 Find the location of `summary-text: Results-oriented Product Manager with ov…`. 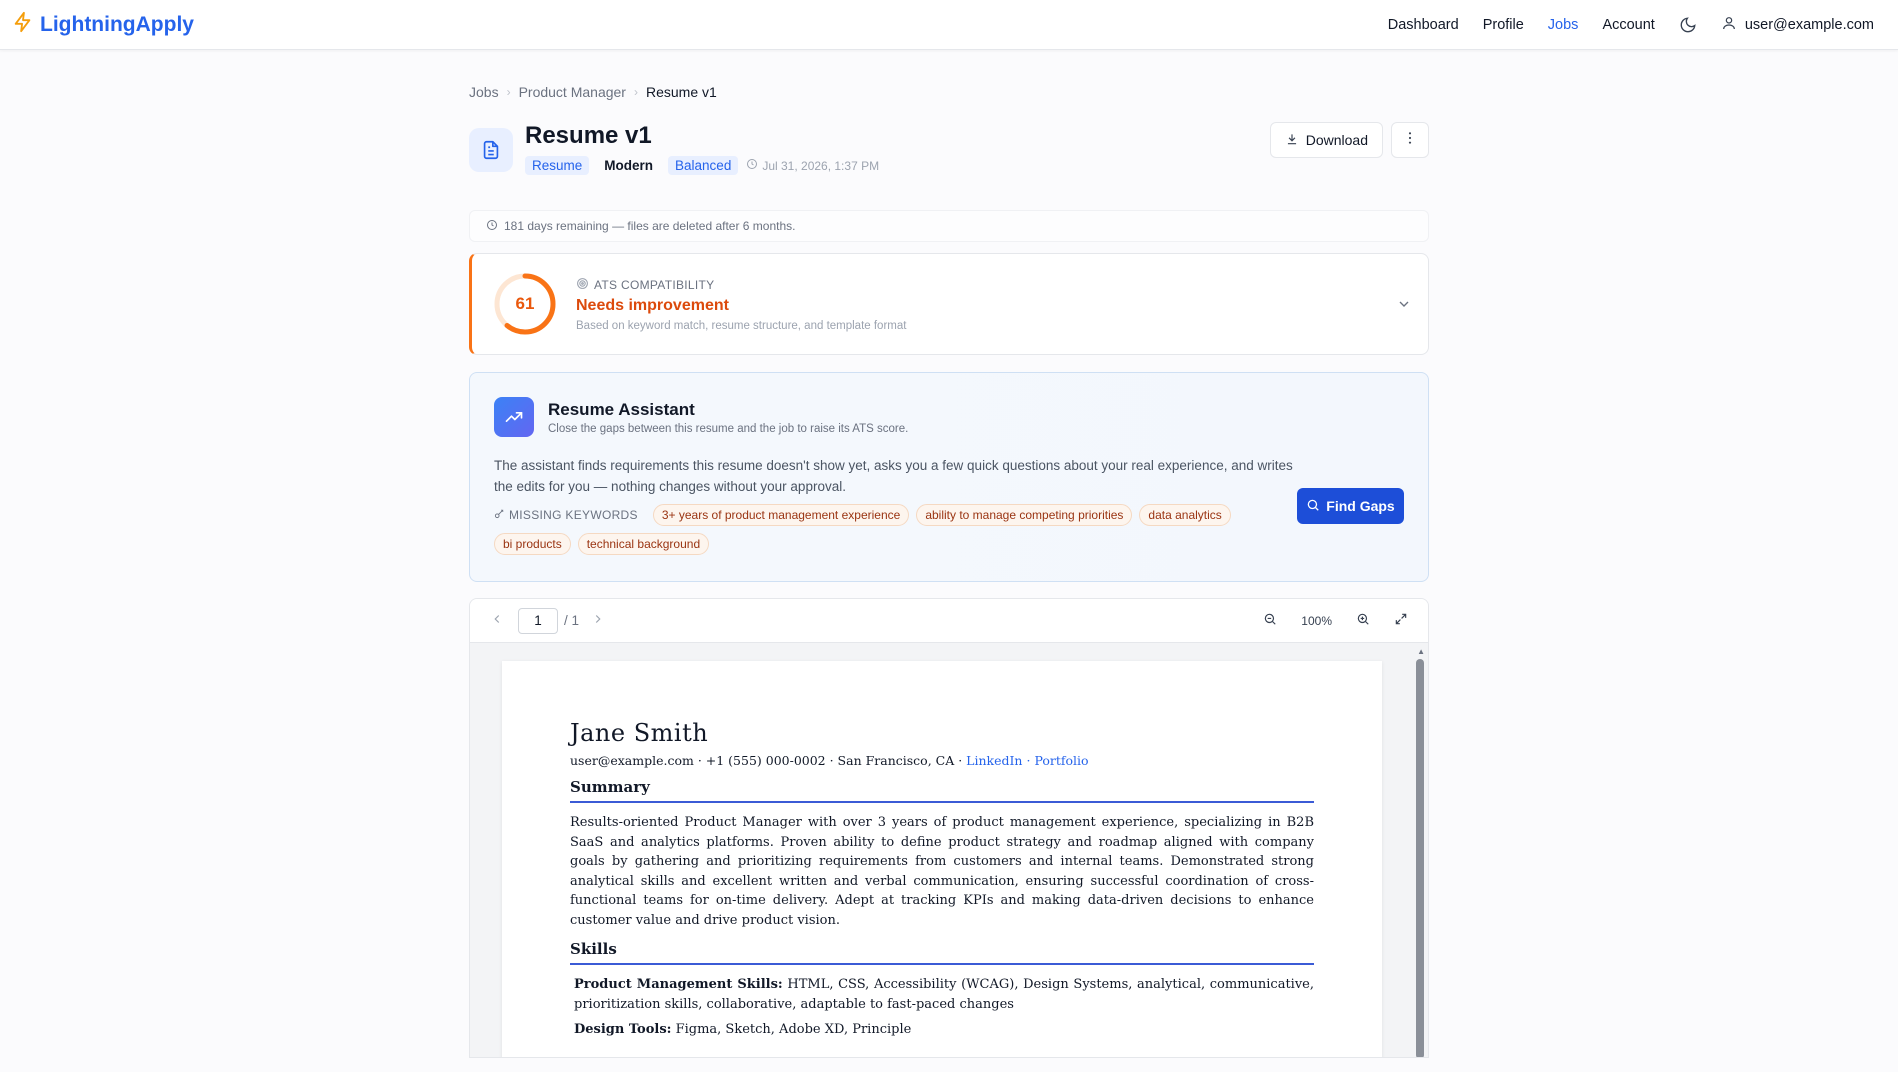

summary-text: Results-oriented Product Manager with ov… is located at coordinates (942, 871).